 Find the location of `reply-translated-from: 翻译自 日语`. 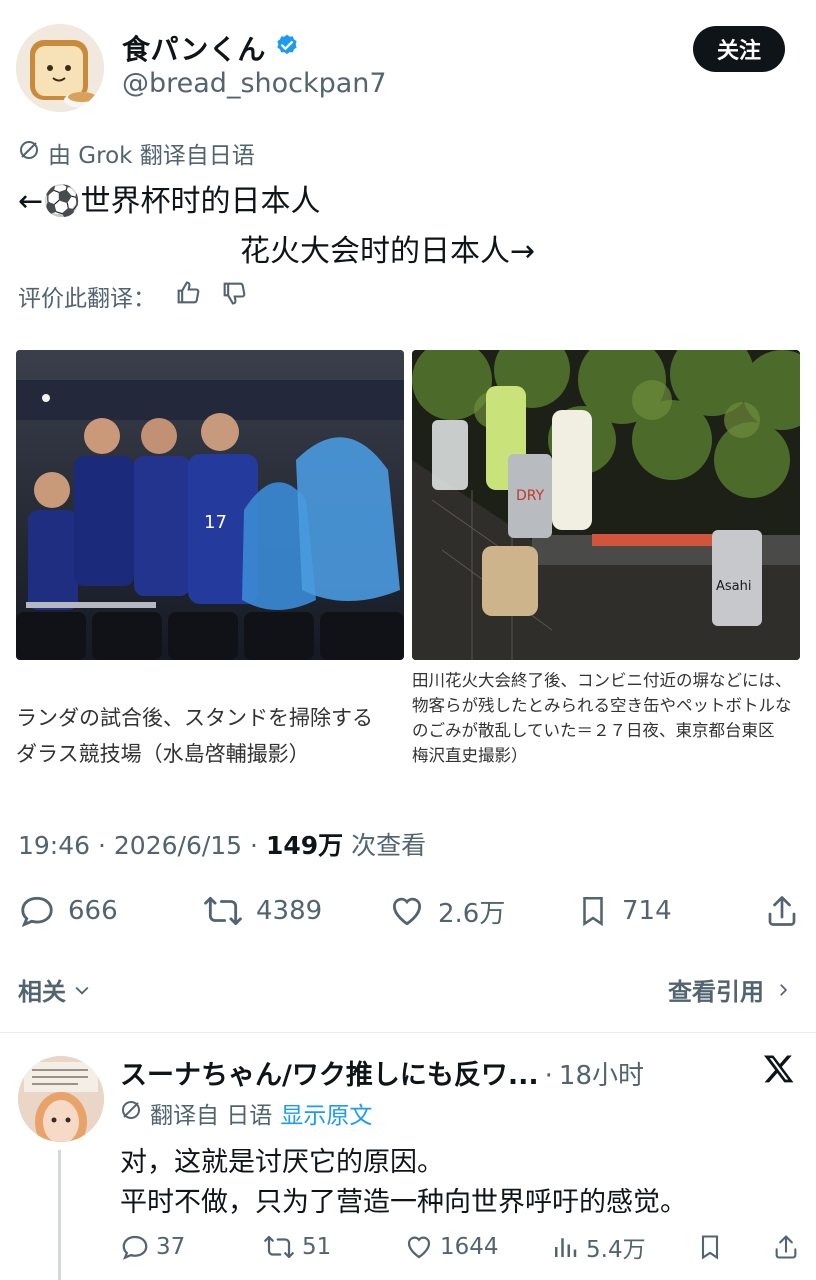

reply-translated-from: 翻译自 日语 is located at coordinates (211, 1116).